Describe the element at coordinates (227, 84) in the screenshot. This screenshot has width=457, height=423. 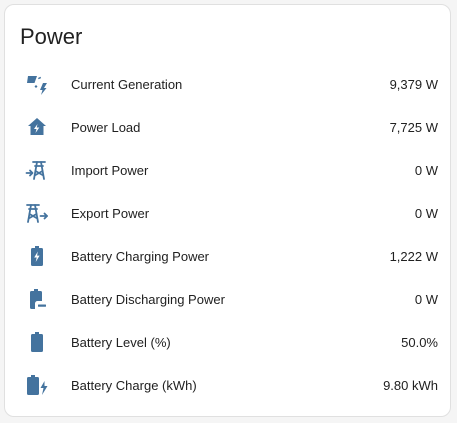
I see `entity-row-current-generation: Current Generation 9,379 W` at that location.